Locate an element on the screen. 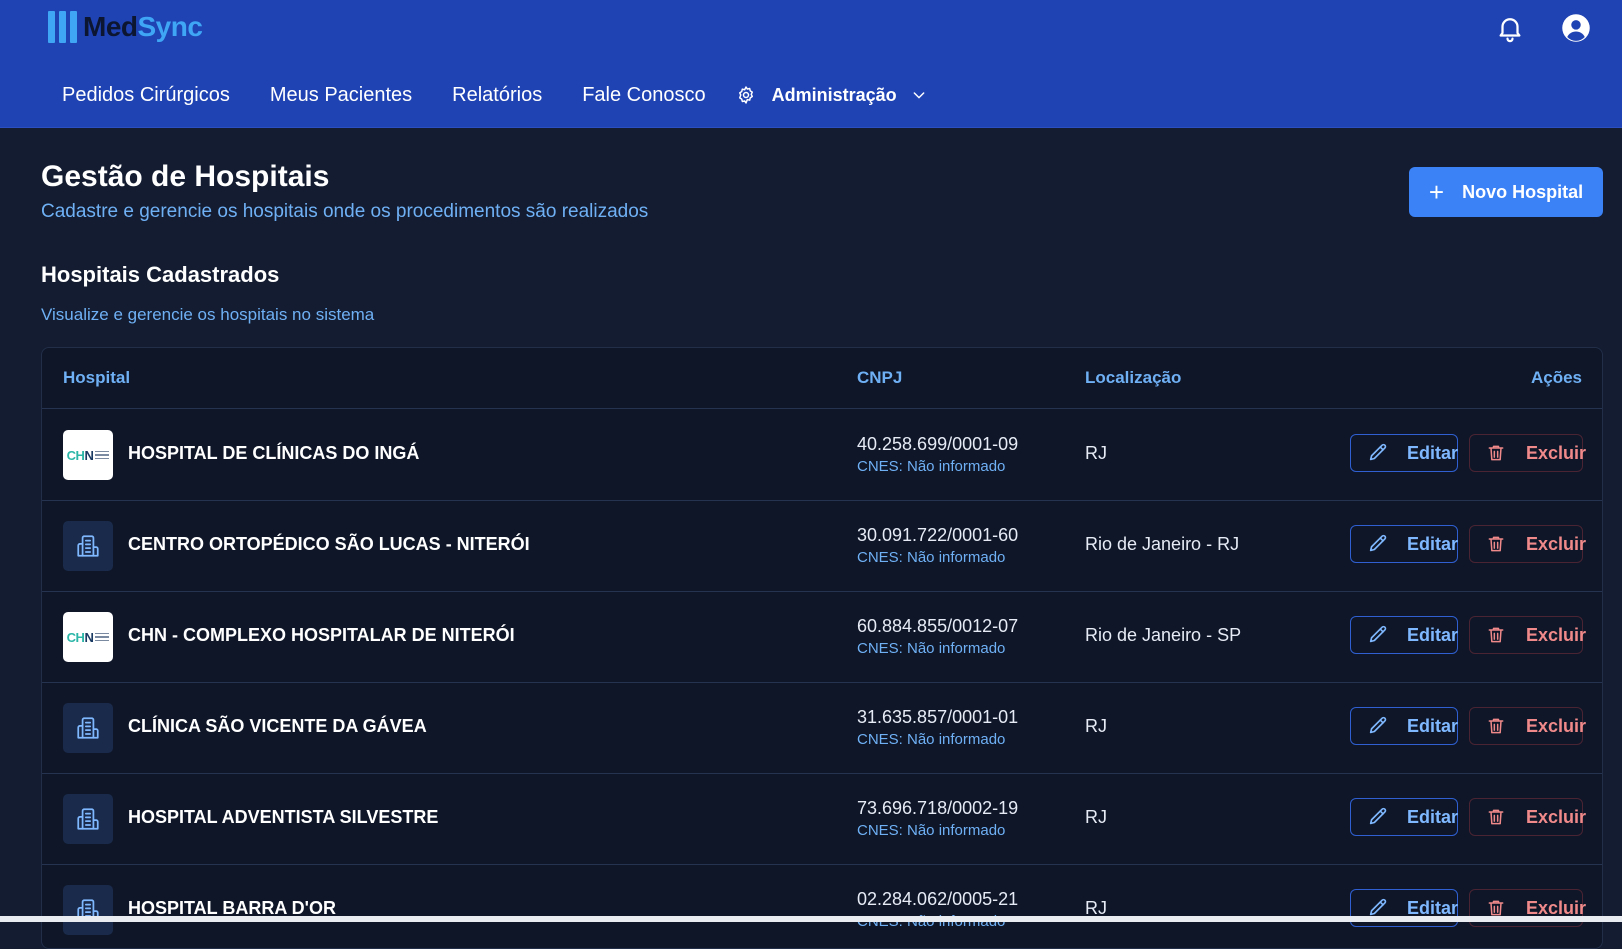 Image resolution: width=1622 pixels, height=949 pixels. logo-text-med: Med is located at coordinates (110, 26).